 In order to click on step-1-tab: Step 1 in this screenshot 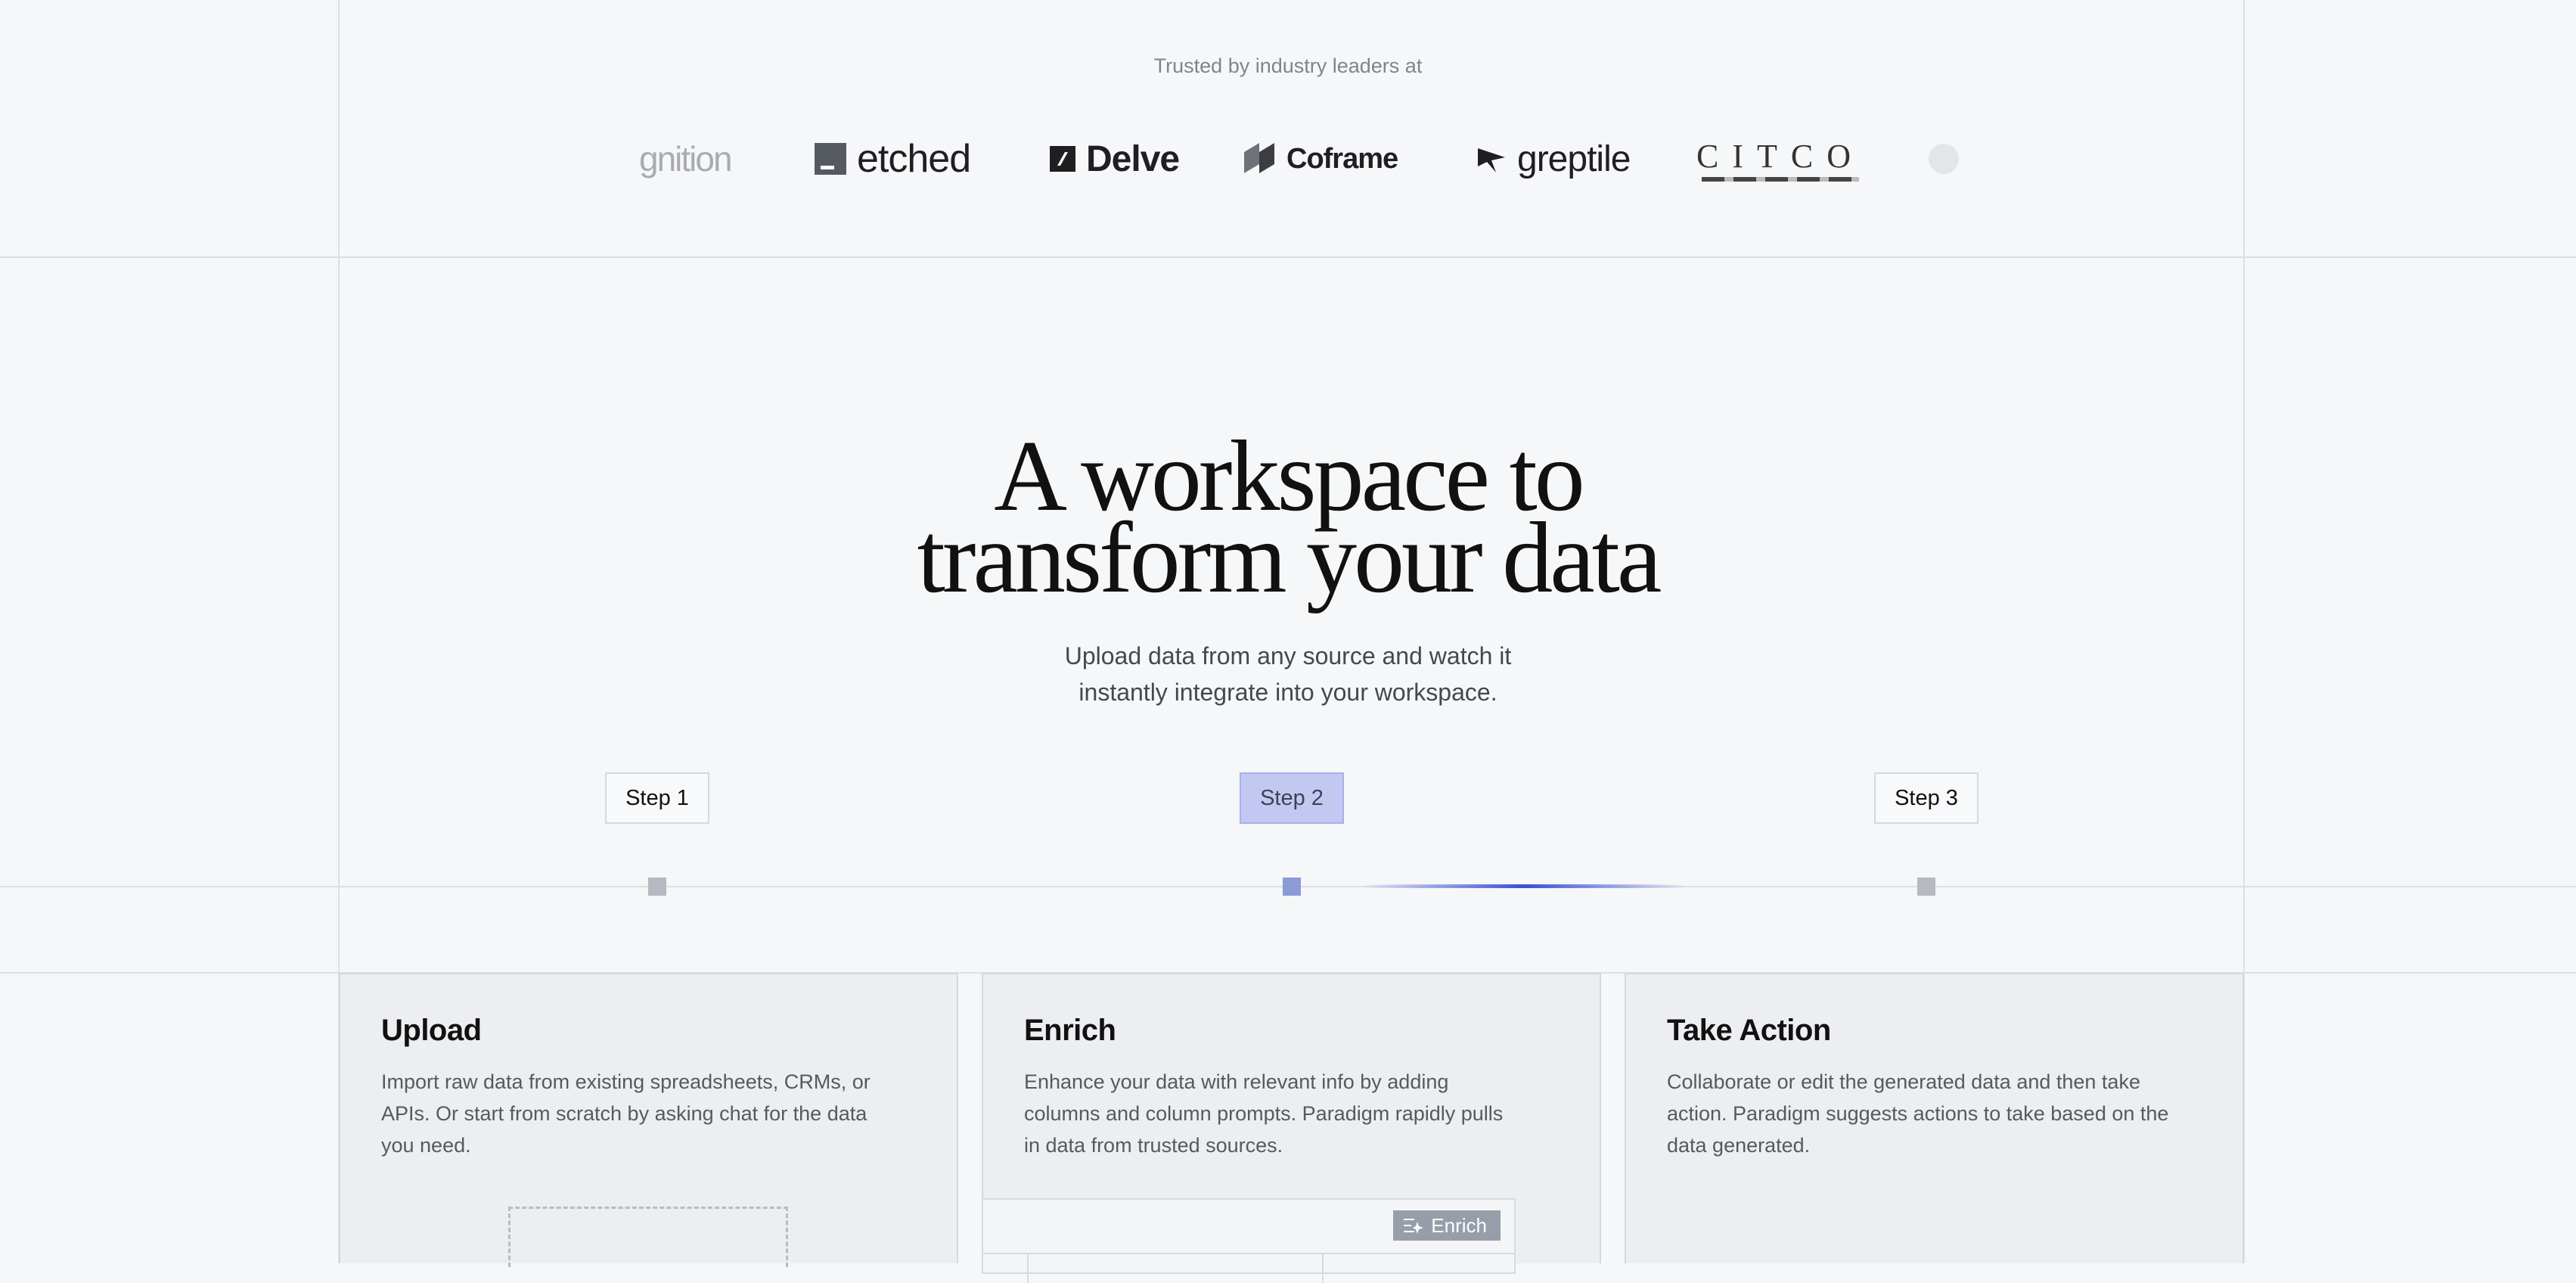, I will do `click(657, 798)`.